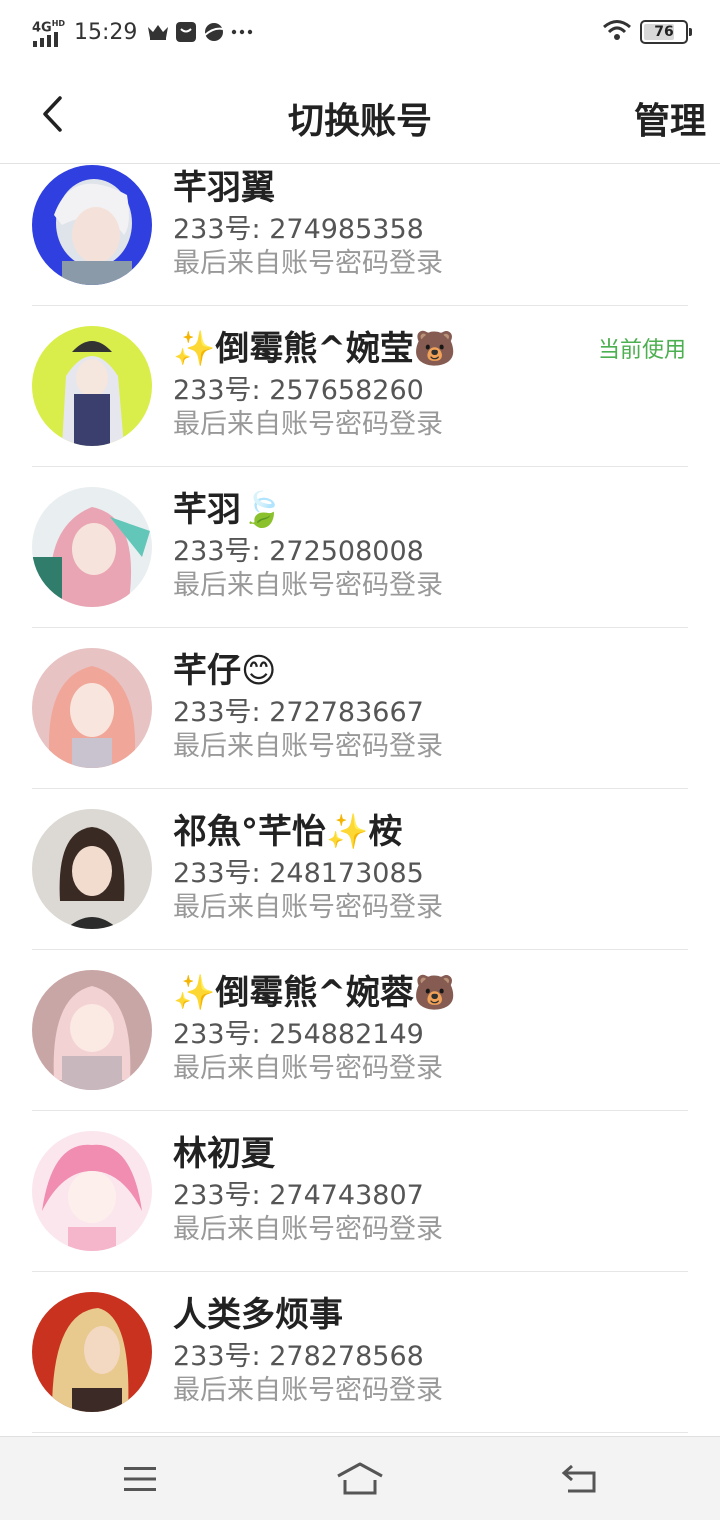 This screenshot has height=1520, width=720. I want to click on home-button, so click(360, 1479).